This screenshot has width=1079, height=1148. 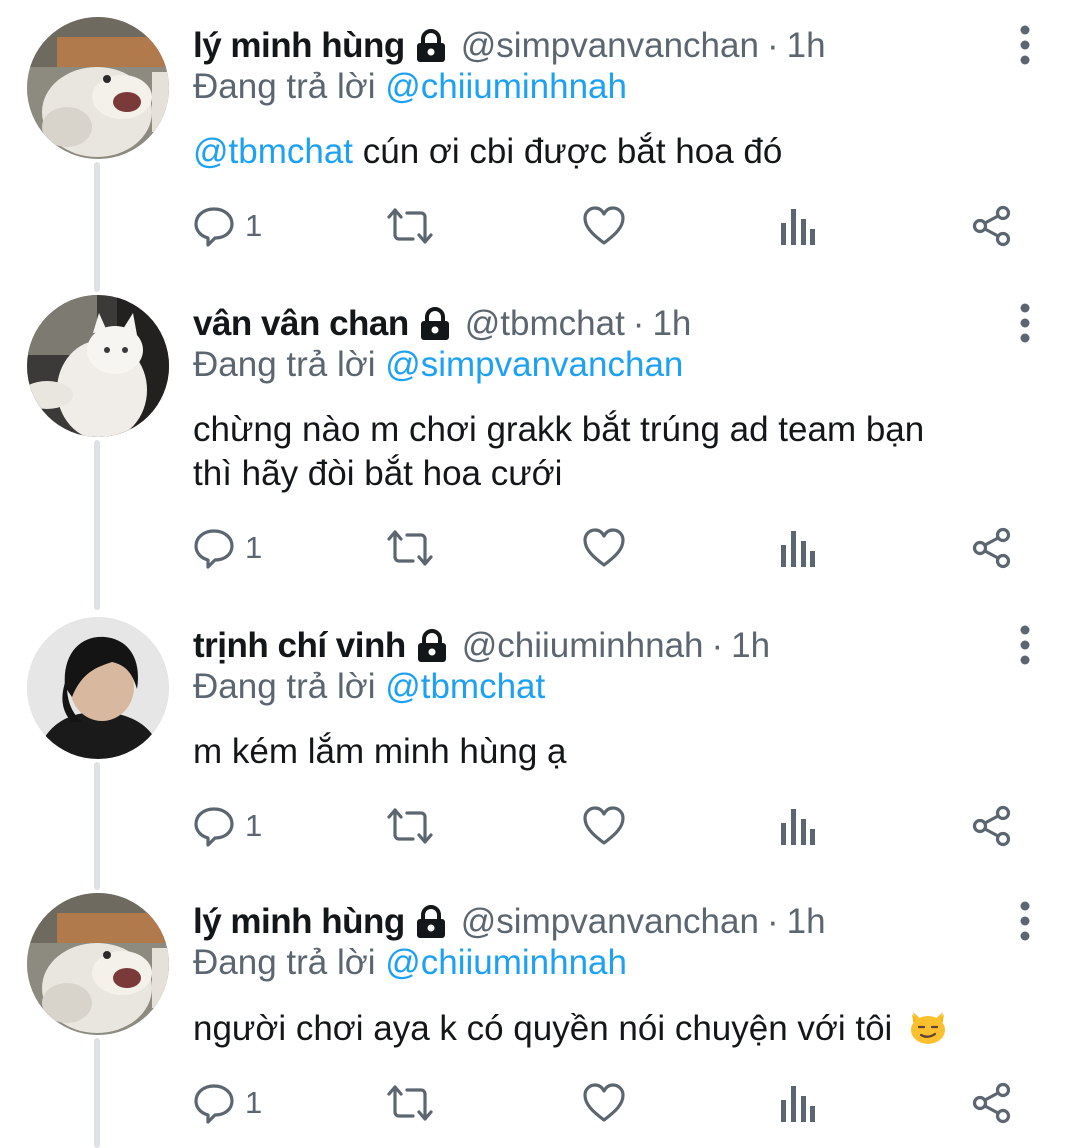 I want to click on tweet-body-line: thì hãy đòi bắt hoa cưới, so click(x=378, y=473).